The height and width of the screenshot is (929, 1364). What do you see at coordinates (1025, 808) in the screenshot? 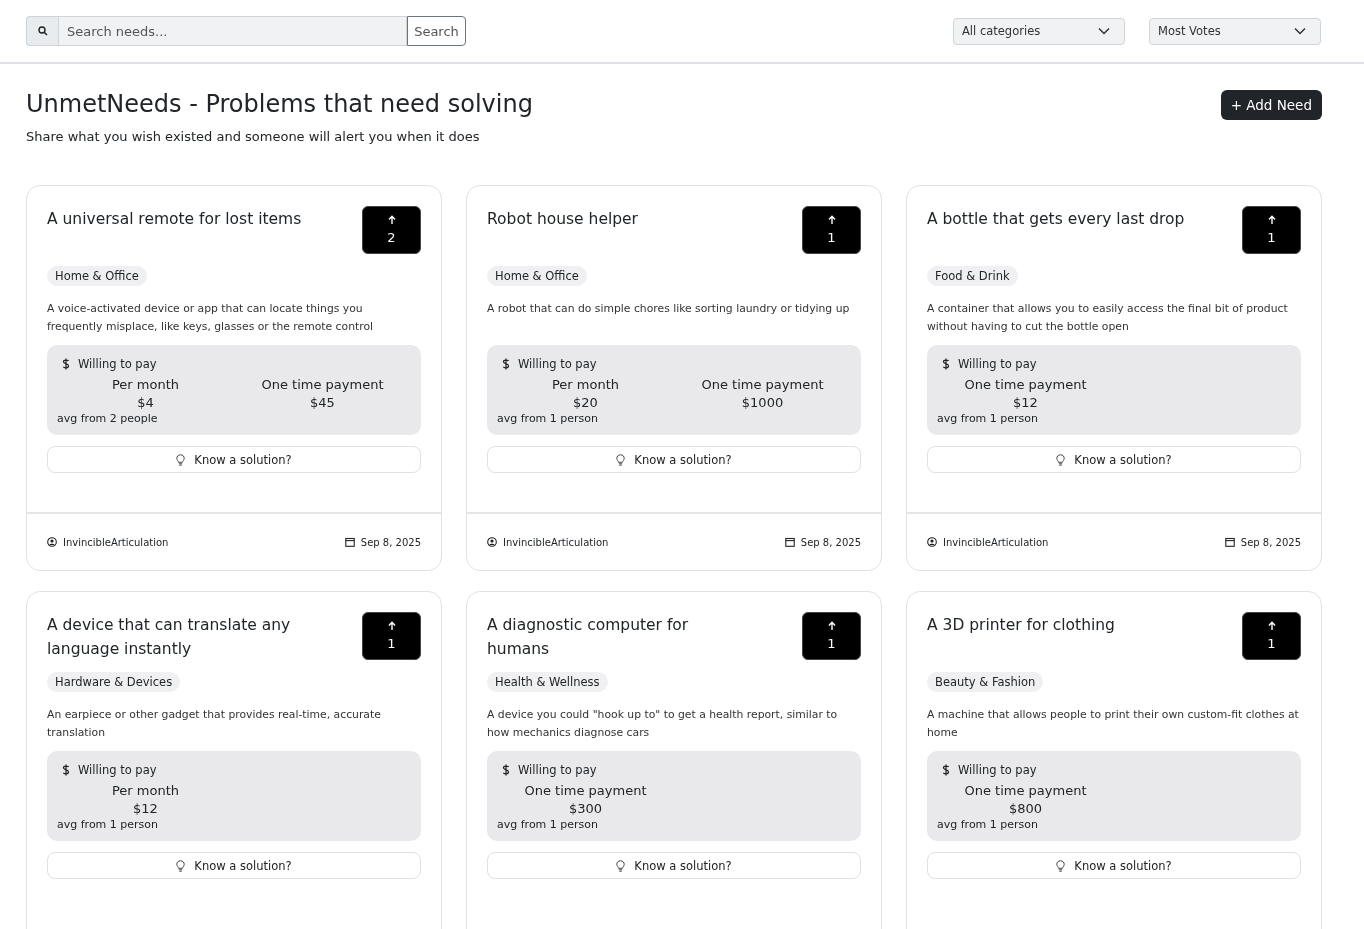
I see `payment-amount: $800` at bounding box center [1025, 808].